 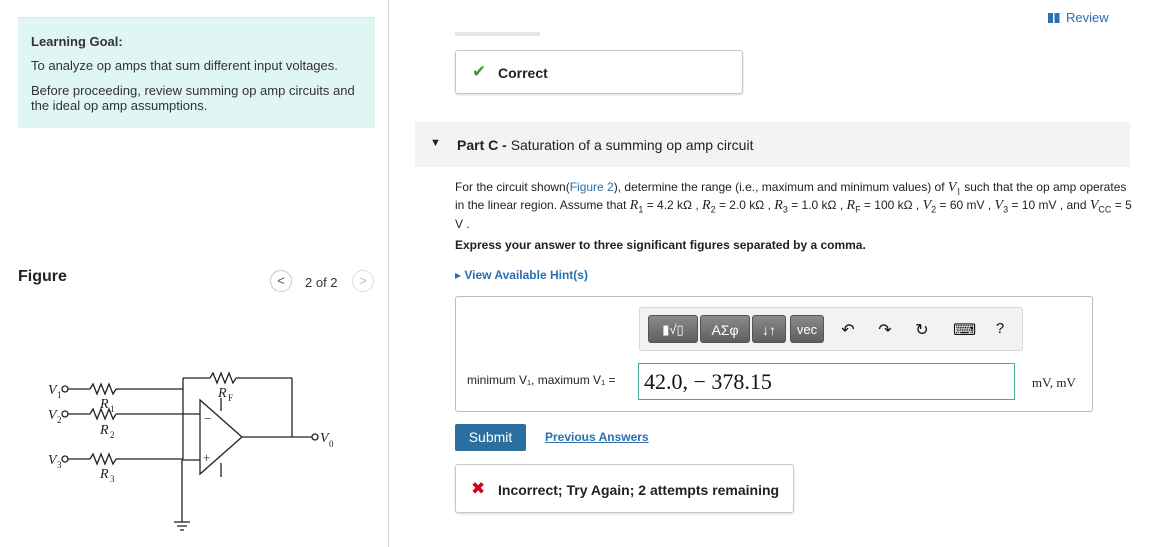 What do you see at coordinates (964, 330) in the screenshot?
I see `keyboard-icon: ⌨` at bounding box center [964, 330].